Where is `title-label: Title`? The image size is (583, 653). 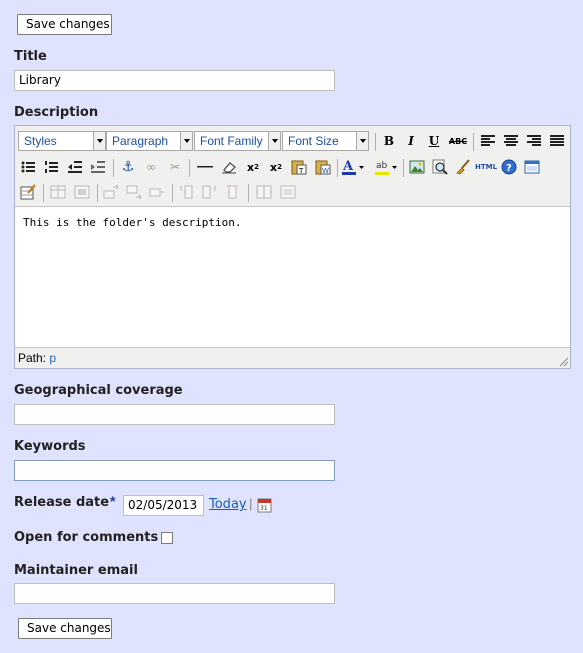
title-label: Title is located at coordinates (30, 56).